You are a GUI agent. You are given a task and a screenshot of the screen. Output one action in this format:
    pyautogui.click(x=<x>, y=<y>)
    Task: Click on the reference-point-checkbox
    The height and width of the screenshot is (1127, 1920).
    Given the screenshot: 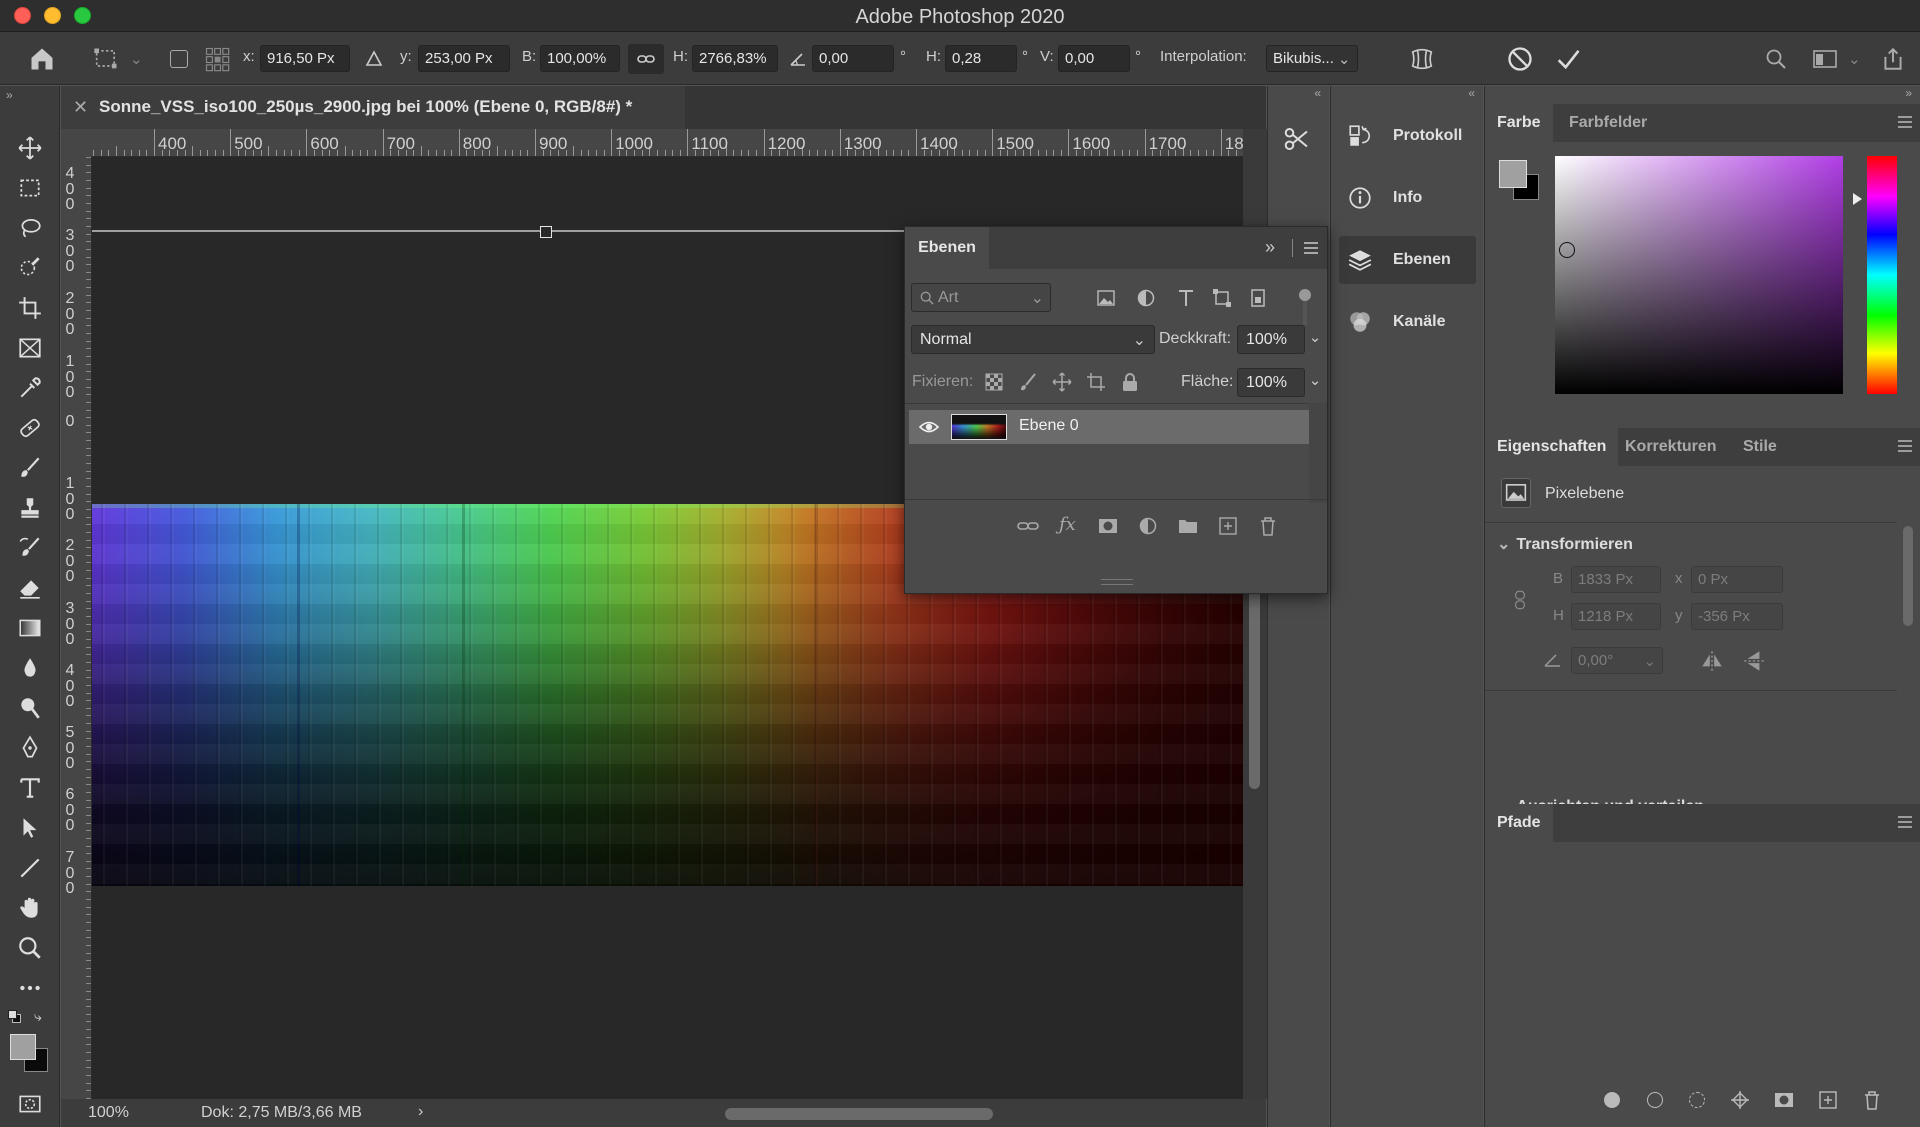 What is the action you would take?
    pyautogui.click(x=179, y=58)
    